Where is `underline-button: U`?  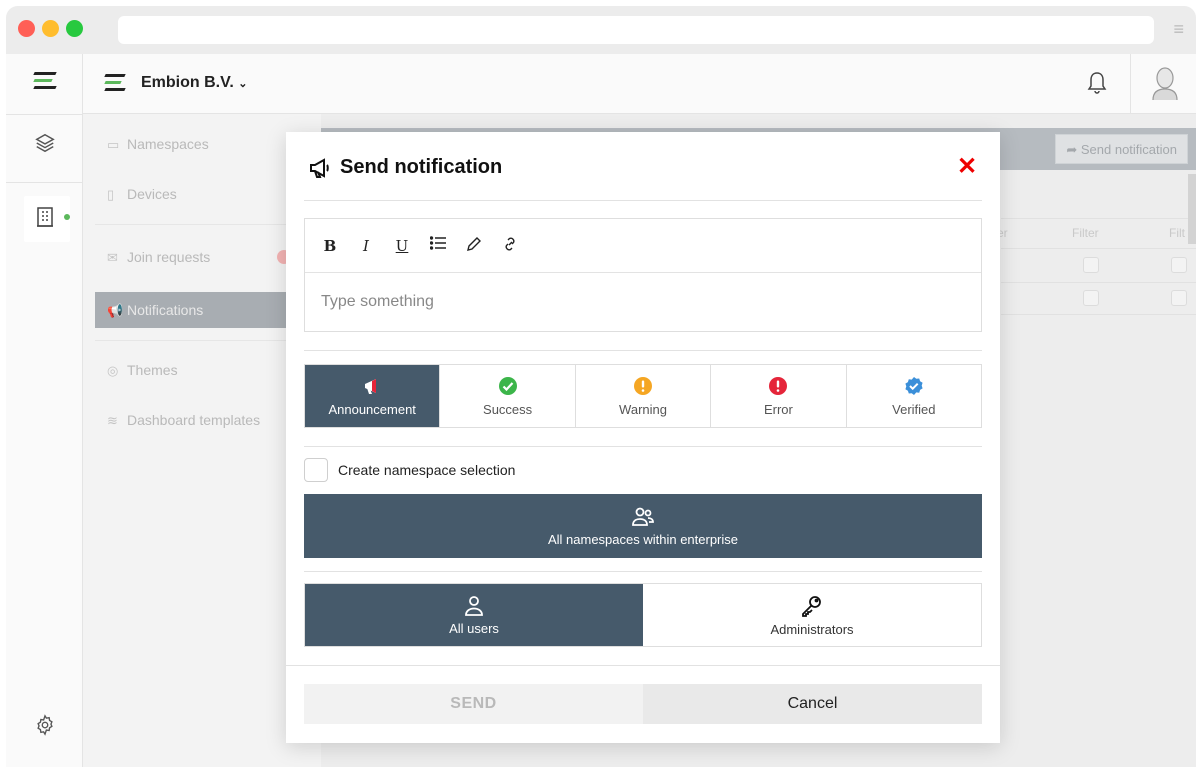
underline-button: U is located at coordinates (402, 246).